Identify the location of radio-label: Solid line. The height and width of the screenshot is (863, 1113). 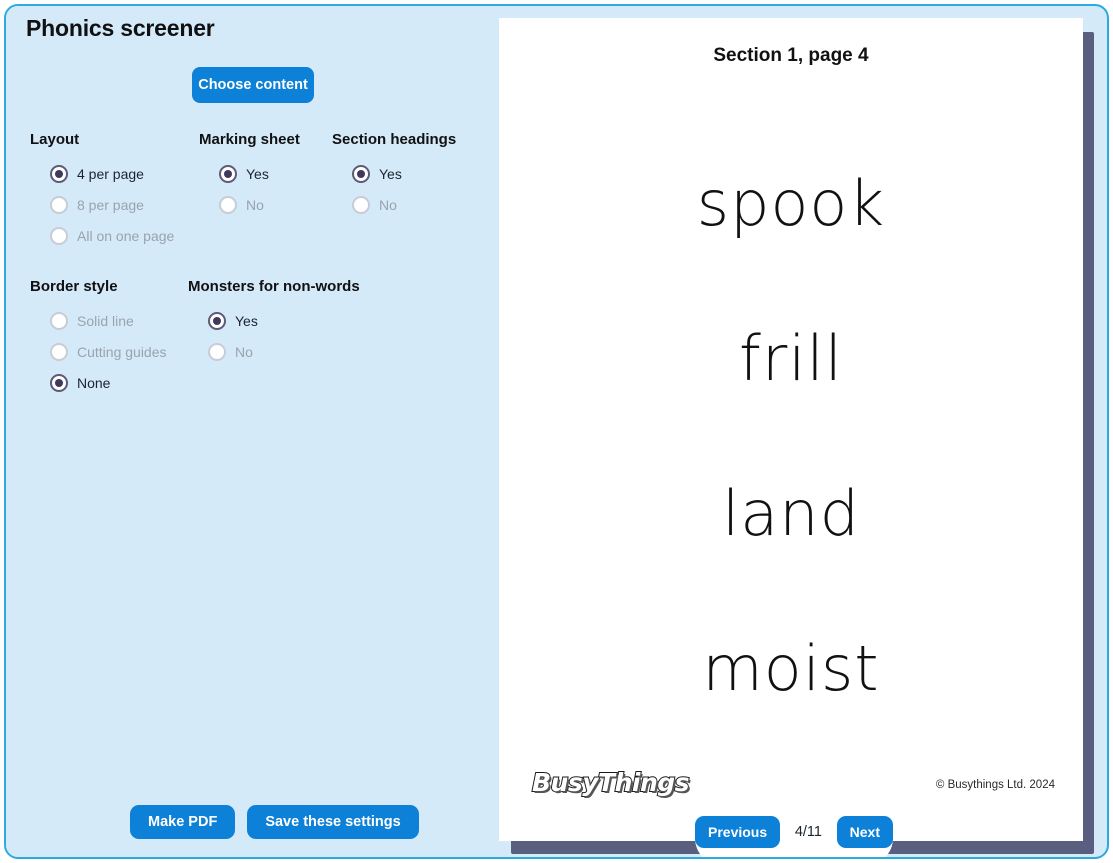
(105, 320).